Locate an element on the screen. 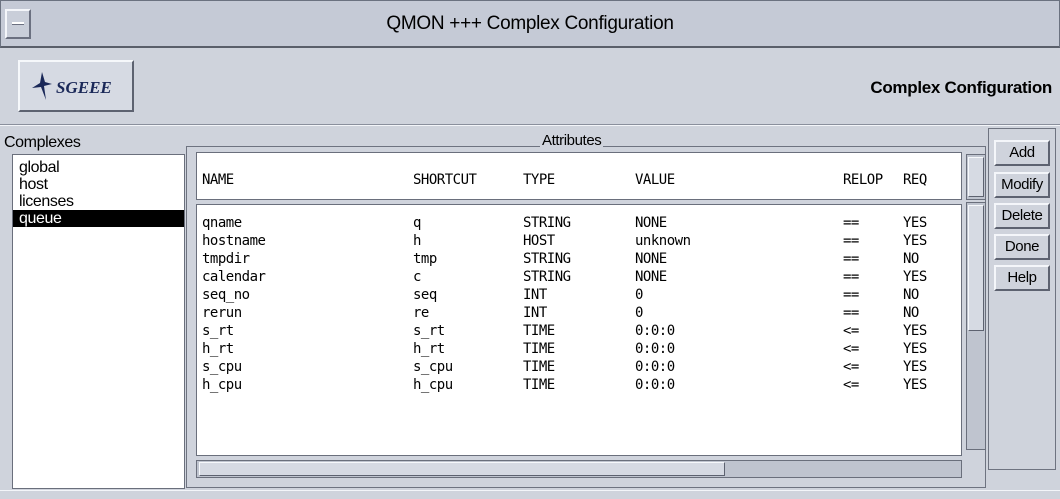 The height and width of the screenshot is (499, 1060). cell-name: hostname is located at coordinates (234, 241).